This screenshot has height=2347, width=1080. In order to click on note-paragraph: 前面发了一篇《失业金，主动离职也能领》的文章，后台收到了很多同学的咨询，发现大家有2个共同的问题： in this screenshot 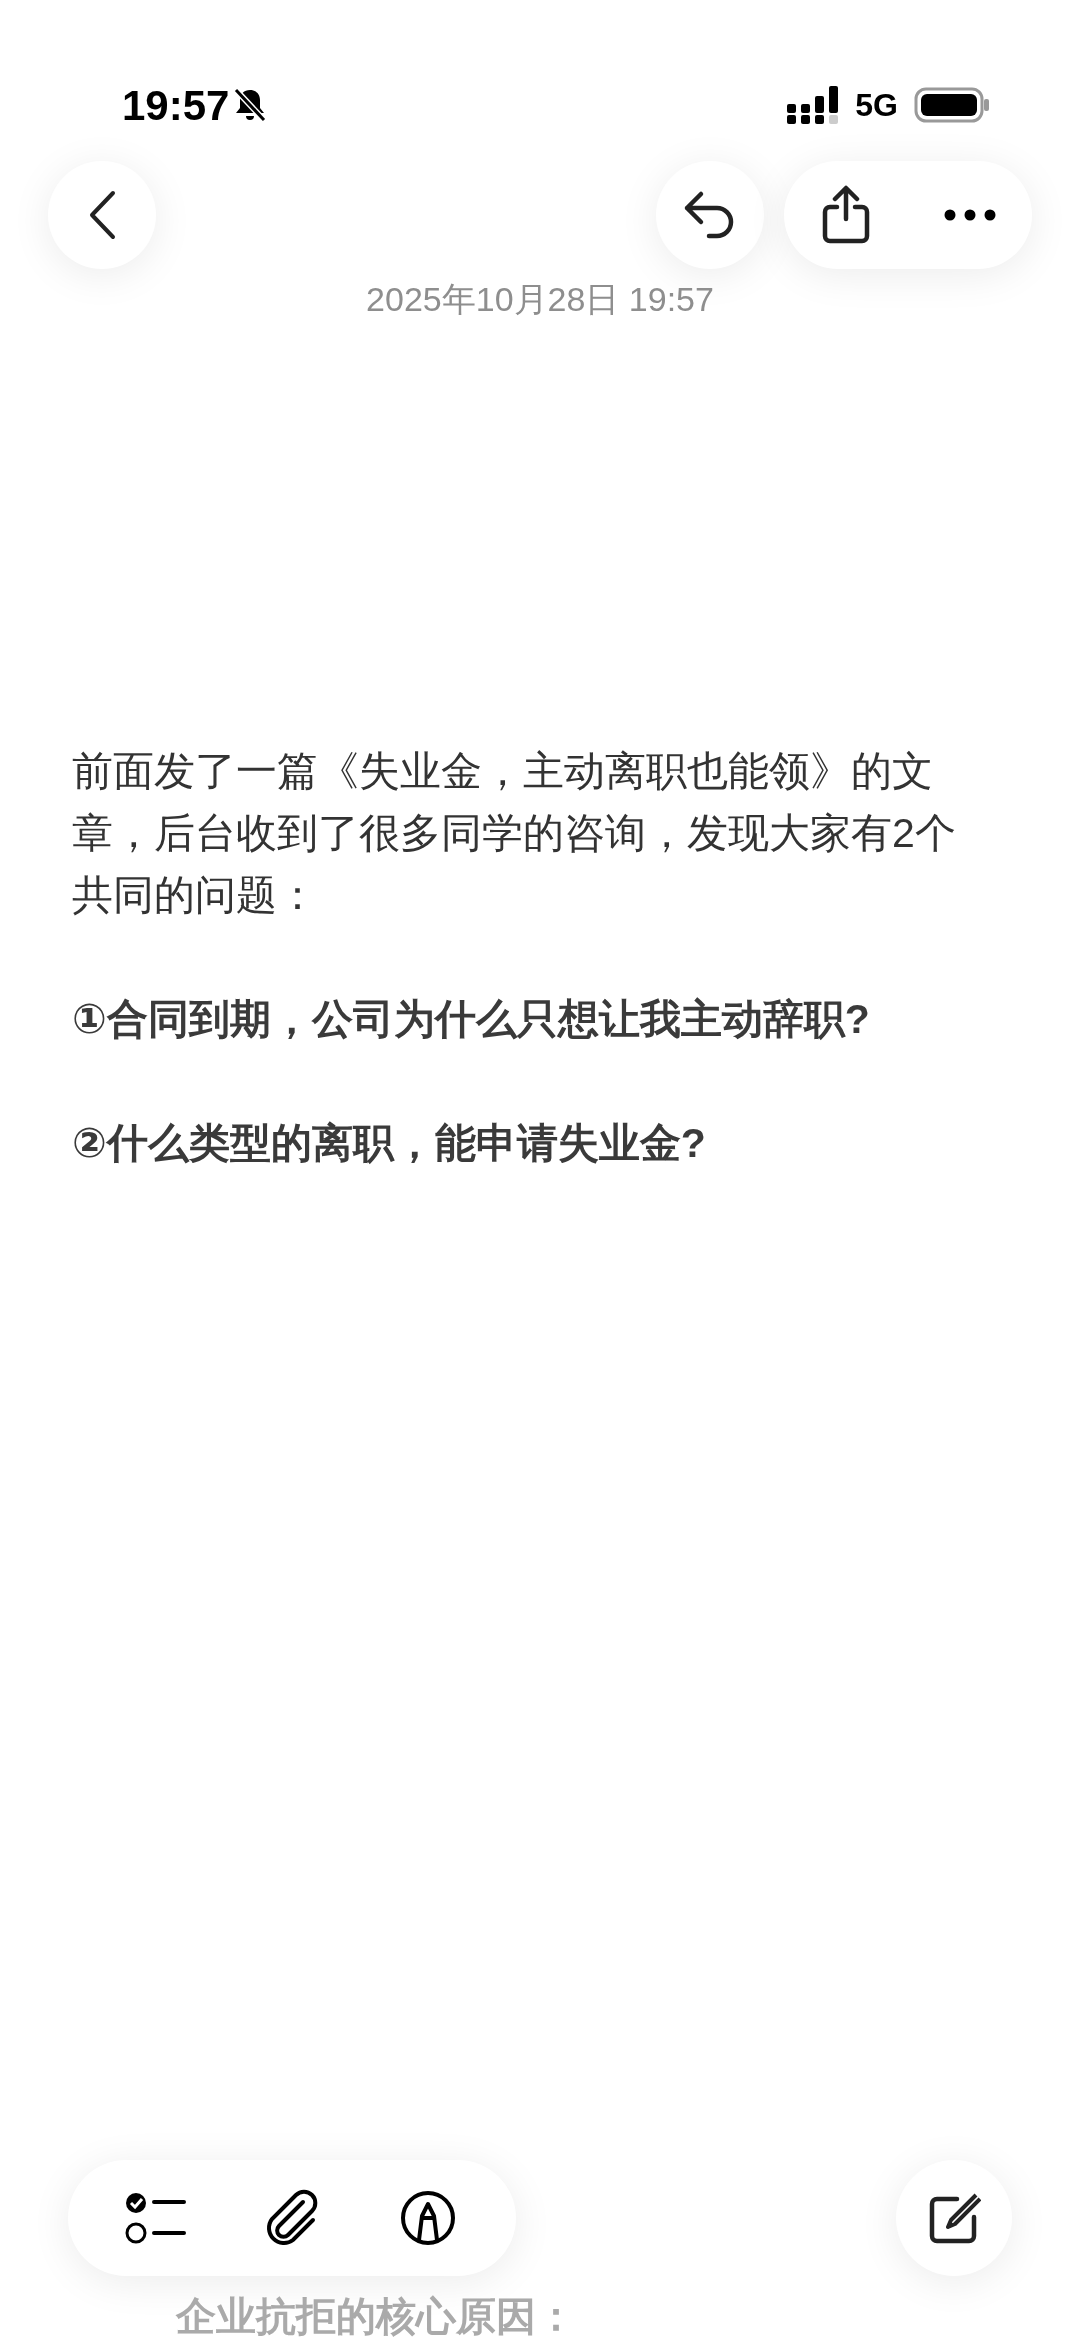, I will do `click(514, 833)`.